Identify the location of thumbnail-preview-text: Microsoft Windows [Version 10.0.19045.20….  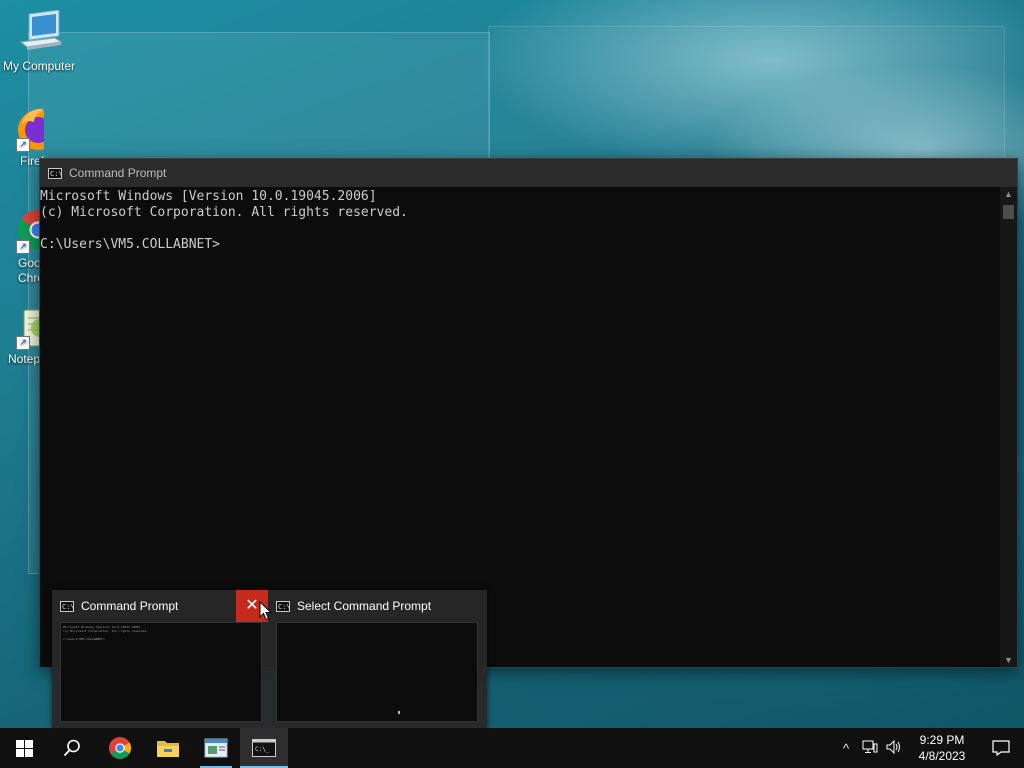
(105, 633).